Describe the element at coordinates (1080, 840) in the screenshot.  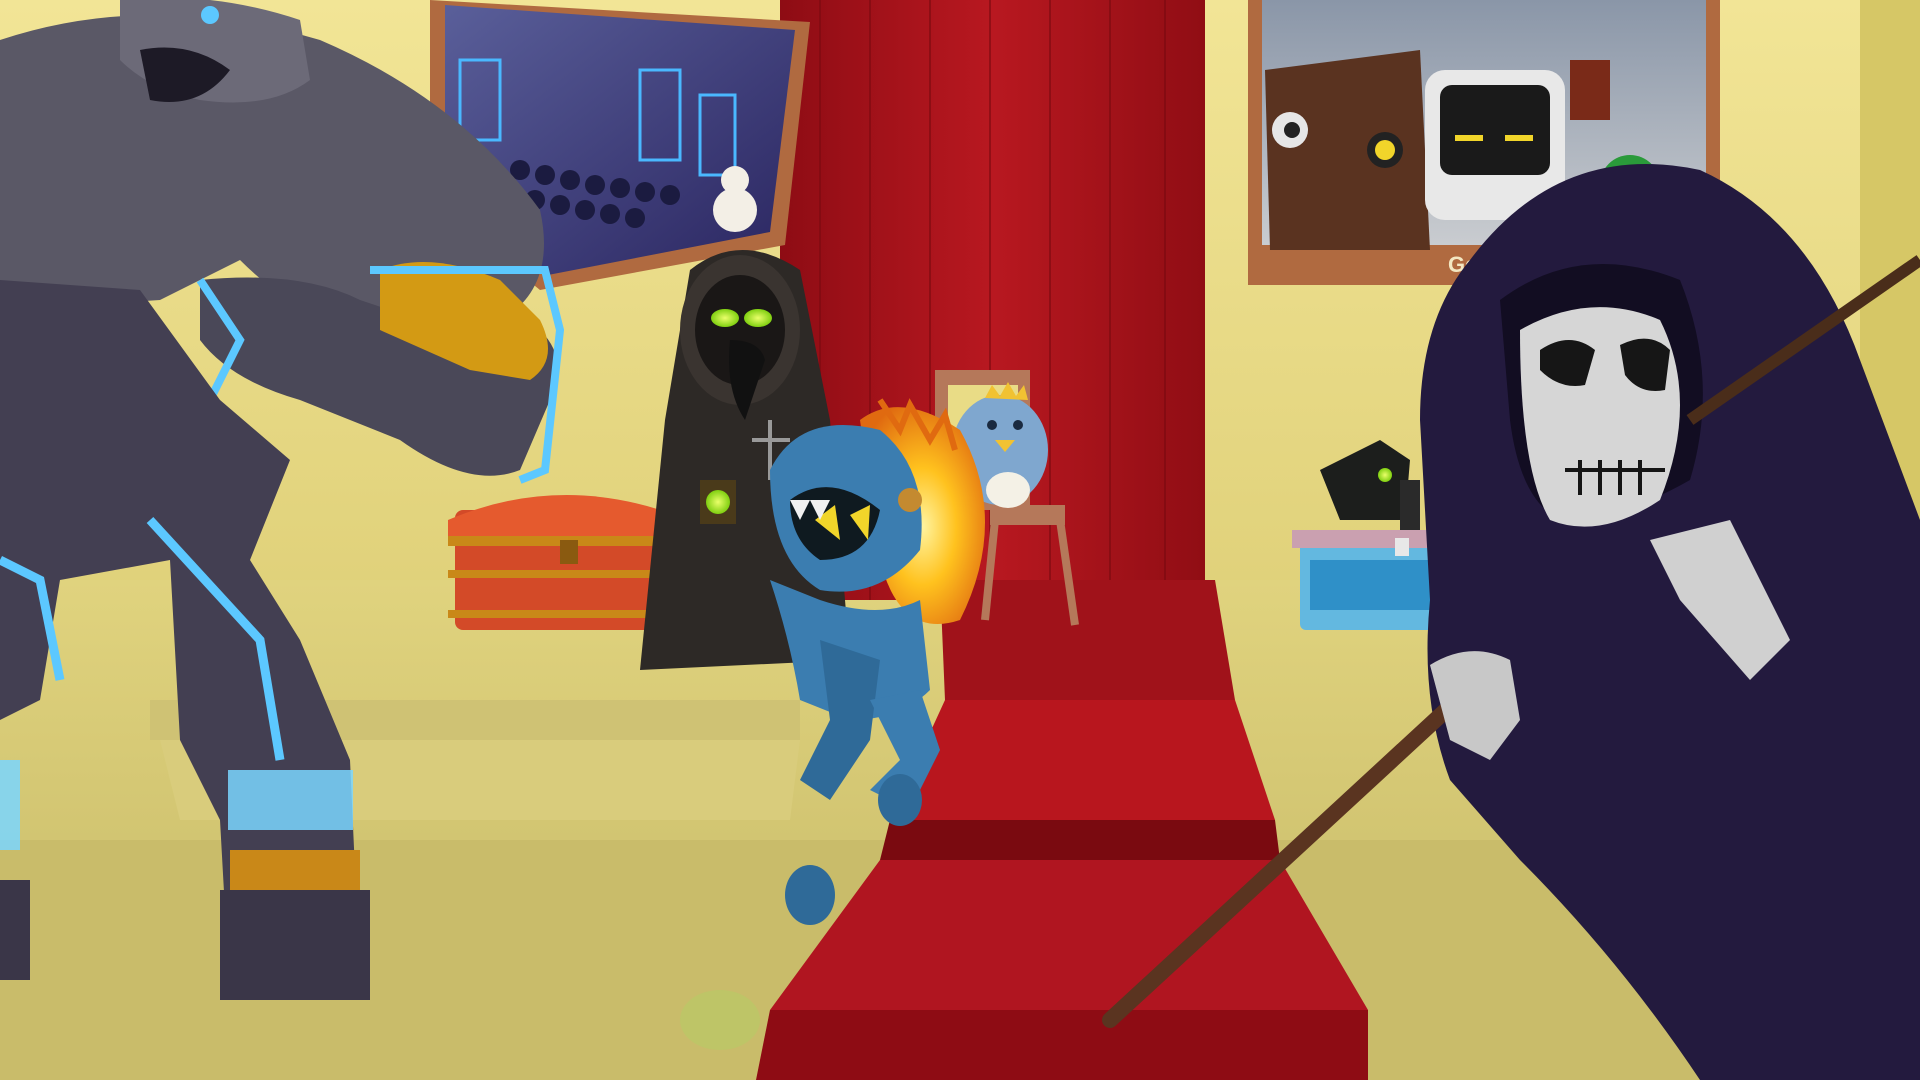
I see `carpet-step-2-edge` at that location.